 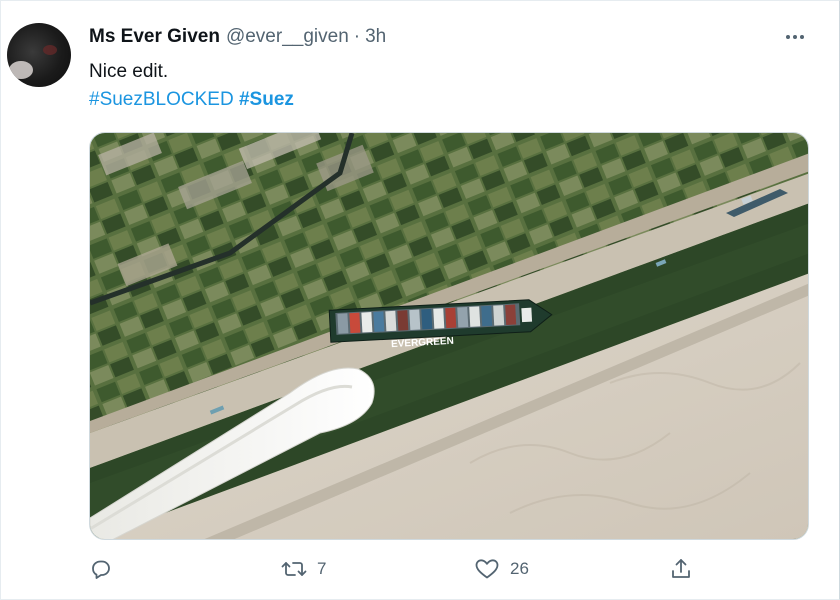 What do you see at coordinates (795, 37) in the screenshot?
I see `more-options-icon` at bounding box center [795, 37].